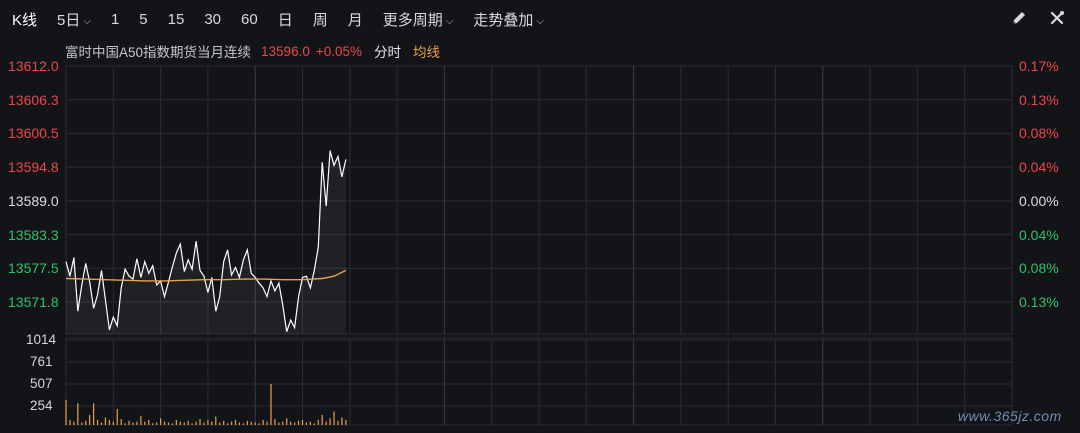 The image size is (1080, 433). I want to click on watermark: www.365jz.com, so click(1010, 416).